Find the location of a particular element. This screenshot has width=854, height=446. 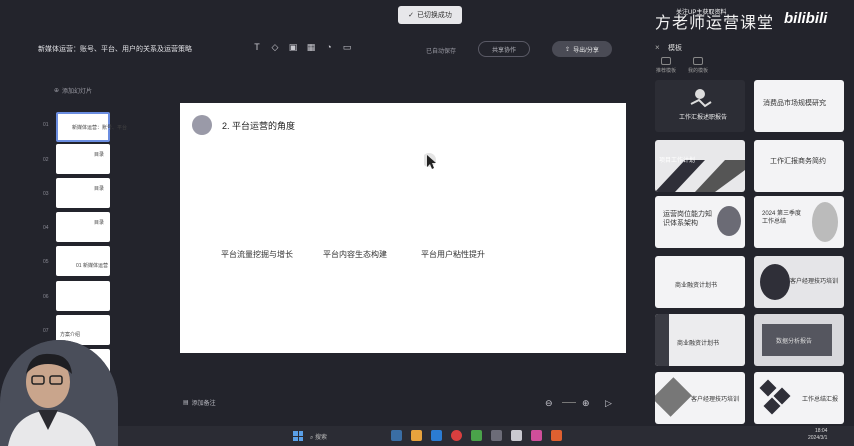

template-card: 工作汇报述职报告 is located at coordinates (700, 106).